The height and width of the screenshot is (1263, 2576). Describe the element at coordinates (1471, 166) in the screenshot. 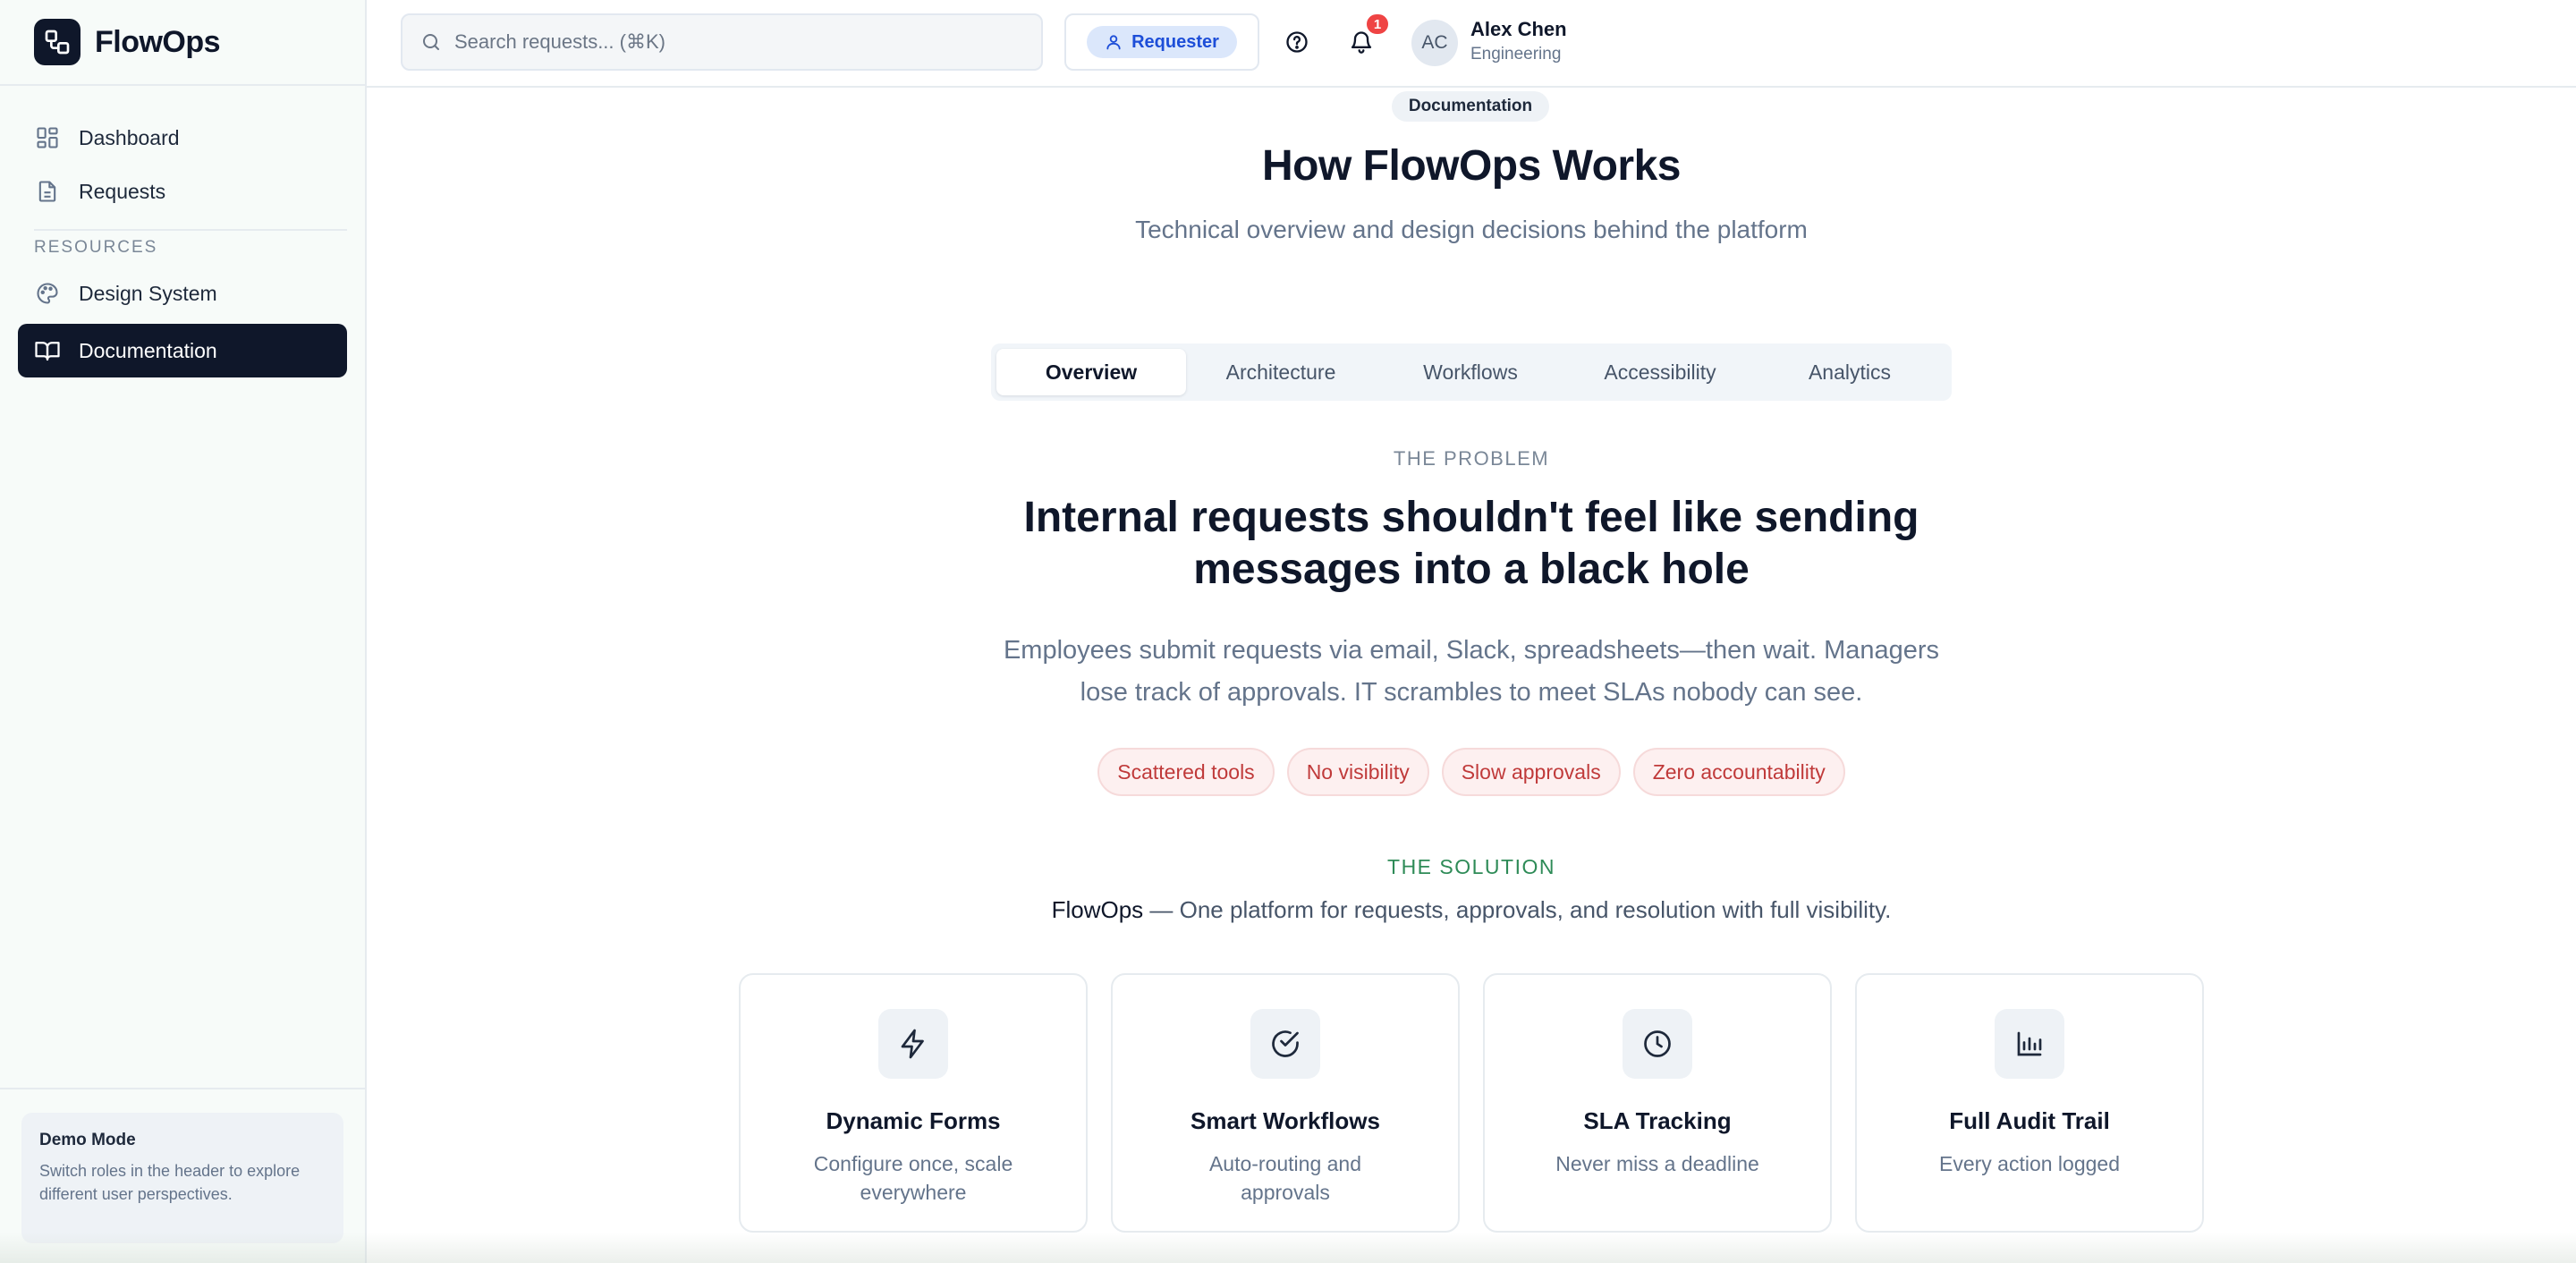

I see `page-title: How FlowOps Works` at that location.